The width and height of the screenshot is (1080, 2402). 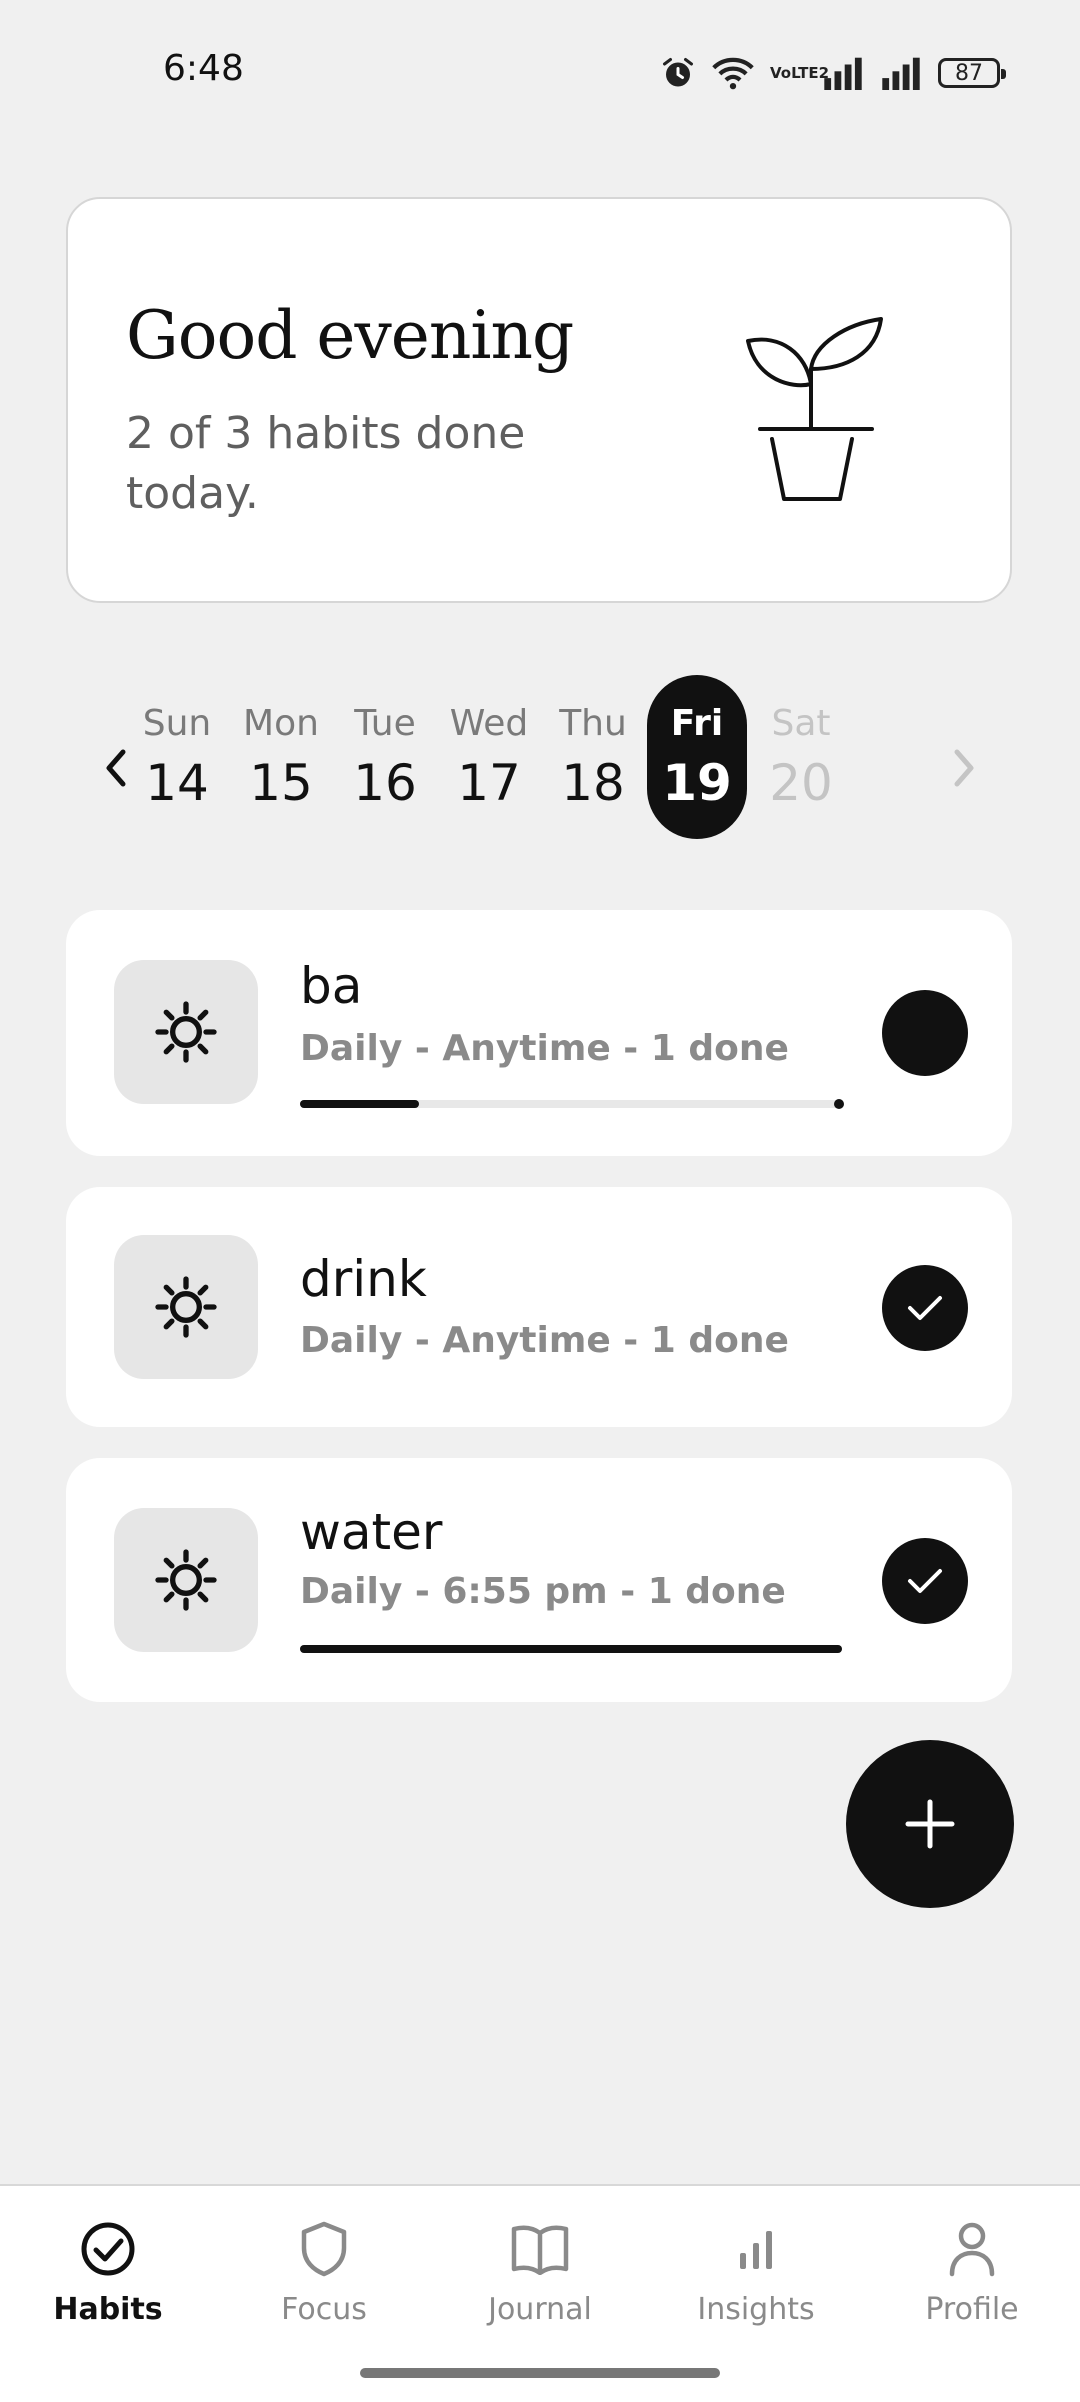 What do you see at coordinates (925, 1033) in the screenshot?
I see `habit-toggle-button` at bounding box center [925, 1033].